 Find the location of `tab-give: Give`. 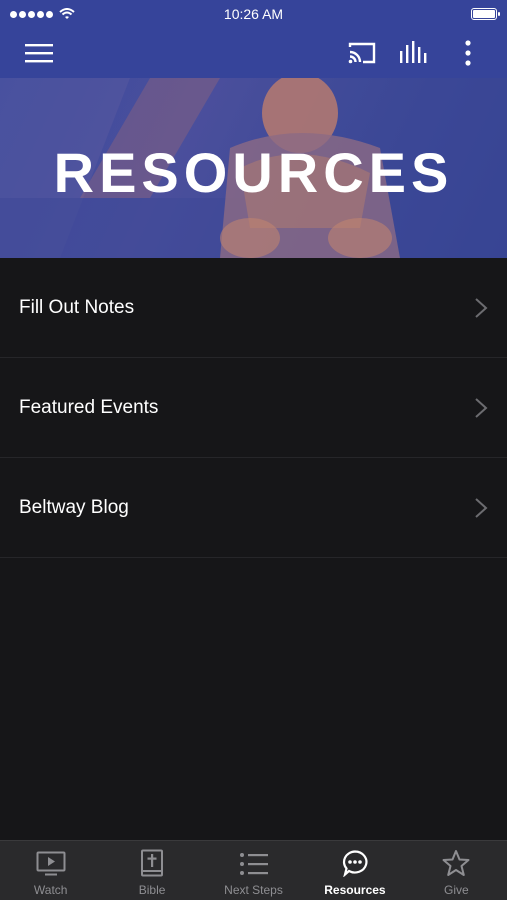

tab-give: Give is located at coordinates (456, 870).